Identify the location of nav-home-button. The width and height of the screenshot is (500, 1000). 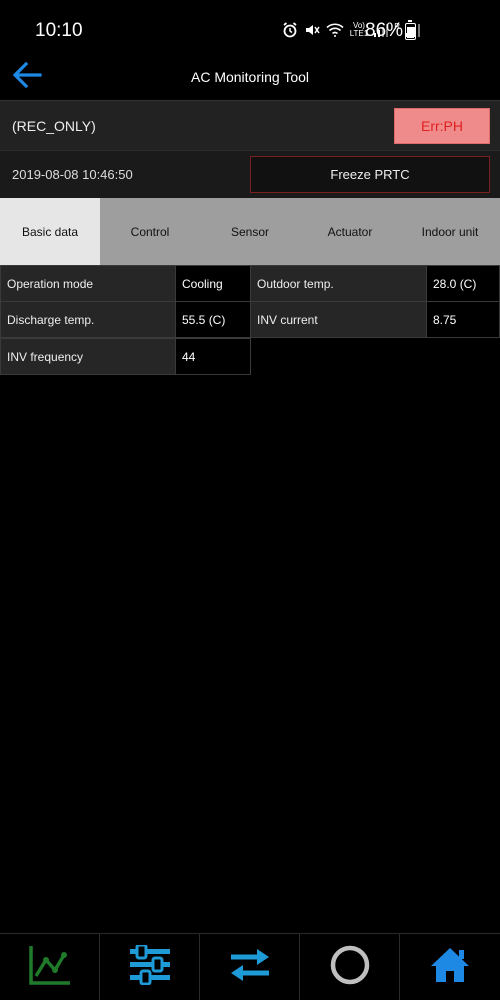
(450, 967).